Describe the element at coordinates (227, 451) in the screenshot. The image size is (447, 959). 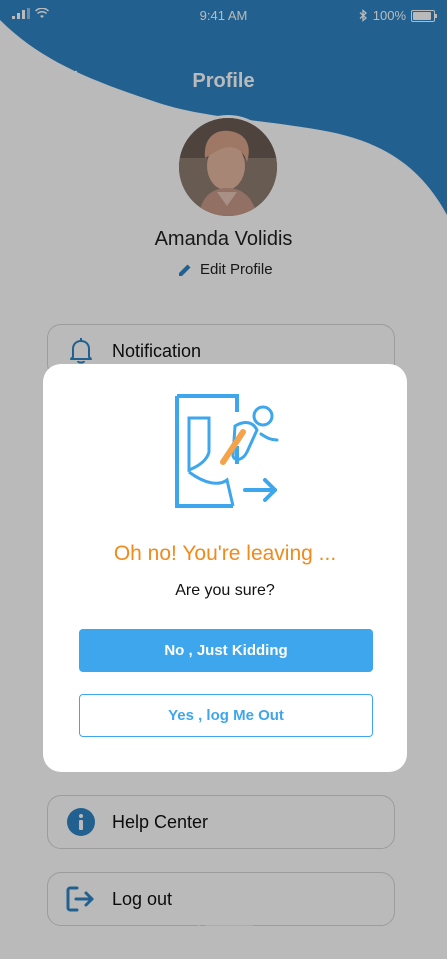
I see `leaving-door-icon` at that location.